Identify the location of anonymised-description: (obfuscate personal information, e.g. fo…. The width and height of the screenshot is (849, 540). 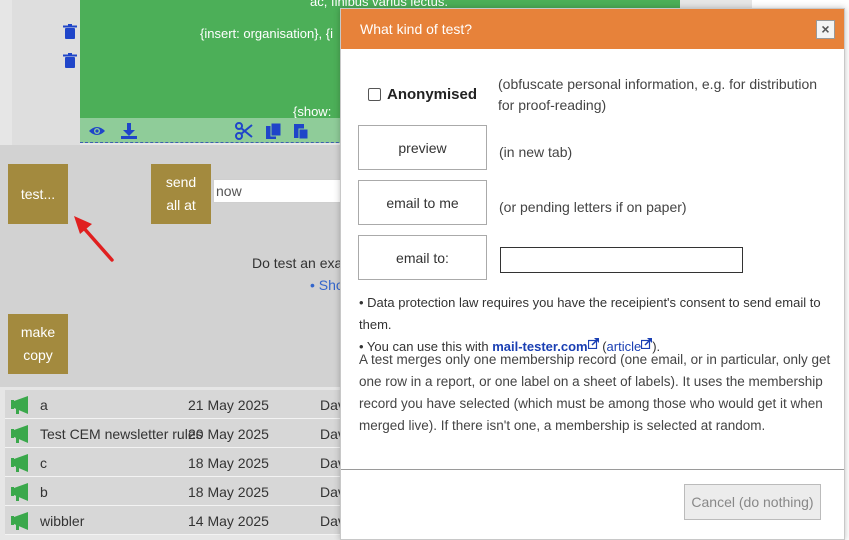
(658, 94).